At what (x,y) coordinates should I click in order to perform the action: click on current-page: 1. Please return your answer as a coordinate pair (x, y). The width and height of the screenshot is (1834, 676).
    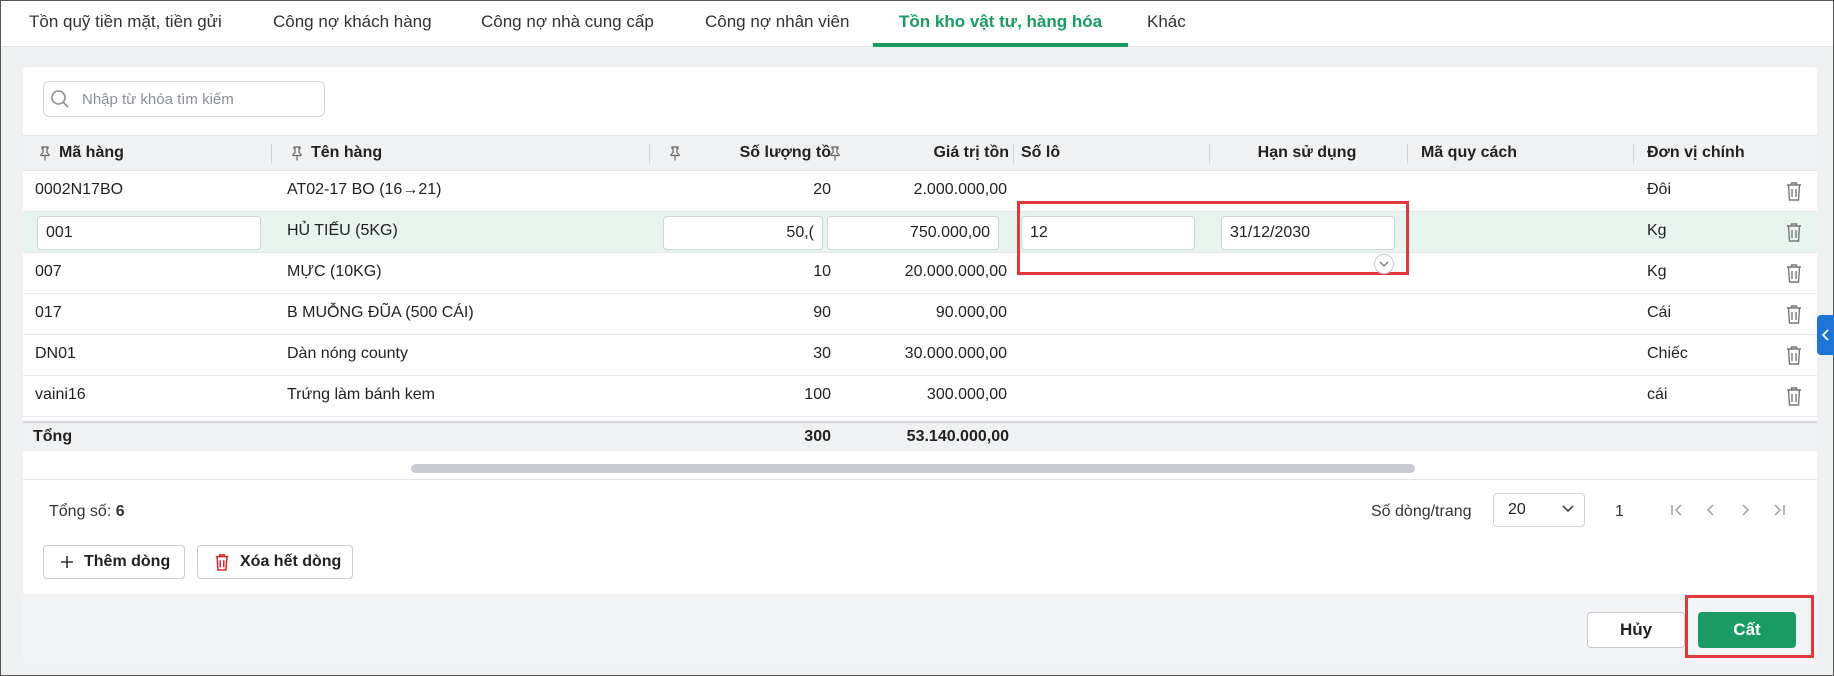
    Looking at the image, I should click on (1619, 511).